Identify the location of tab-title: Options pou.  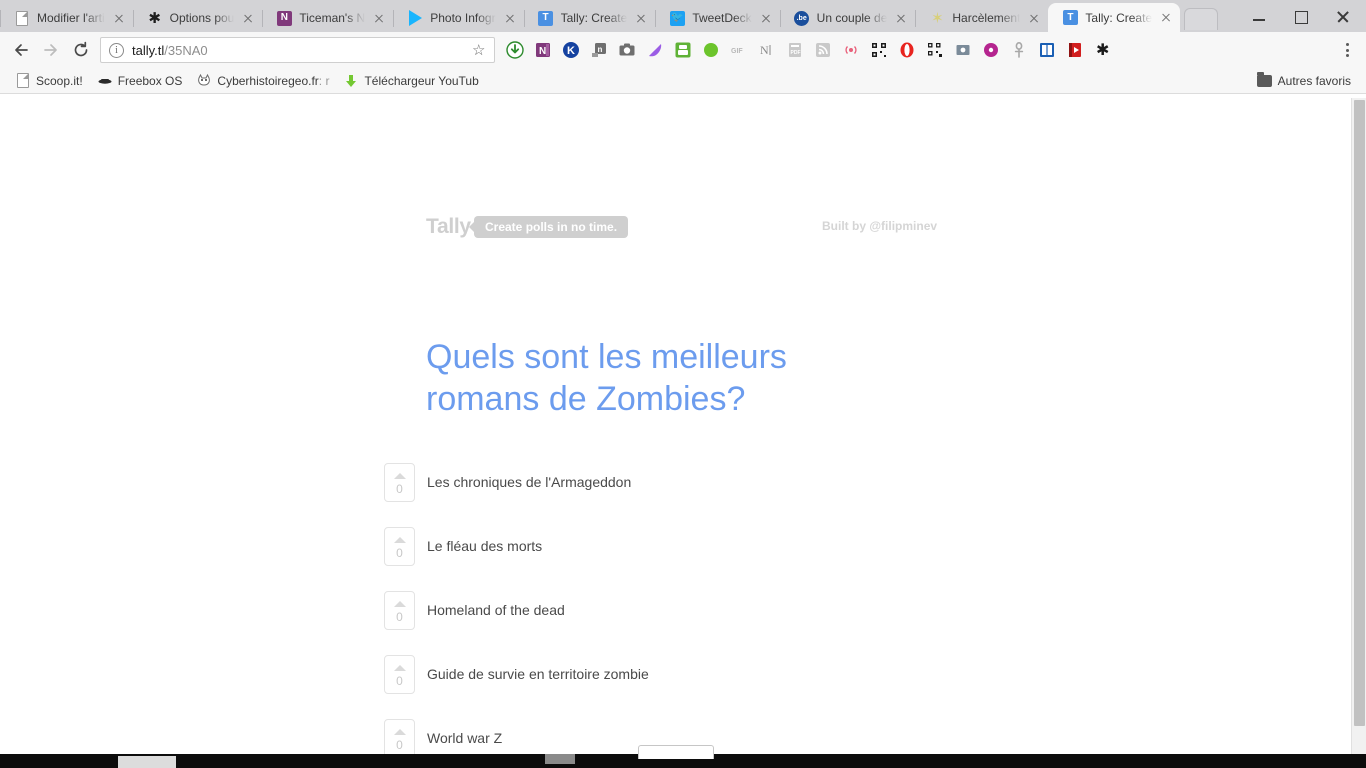
(202, 18).